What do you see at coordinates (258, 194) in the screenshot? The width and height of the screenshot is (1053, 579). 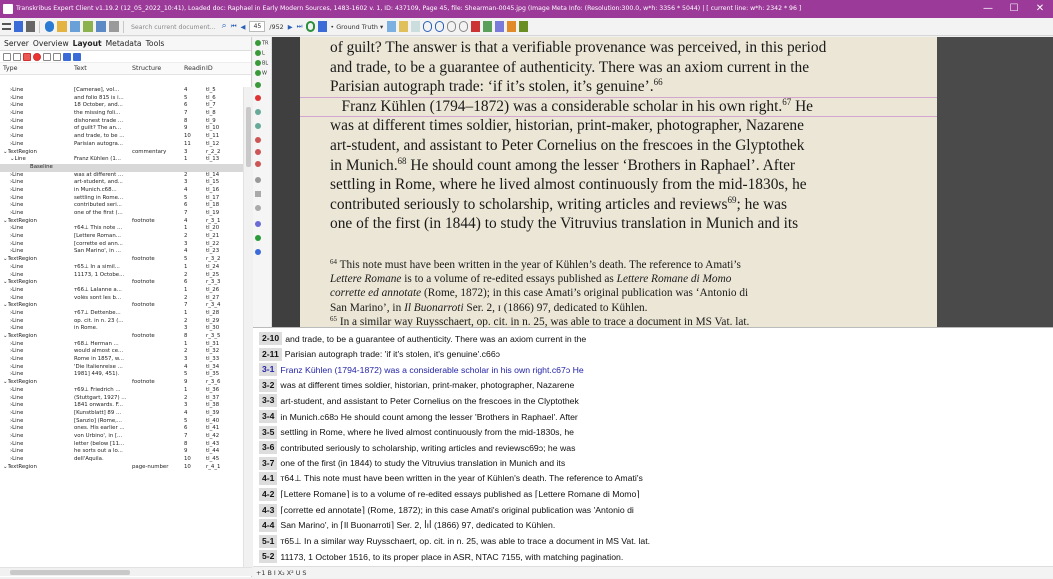 I see `tool-table-icon` at bounding box center [258, 194].